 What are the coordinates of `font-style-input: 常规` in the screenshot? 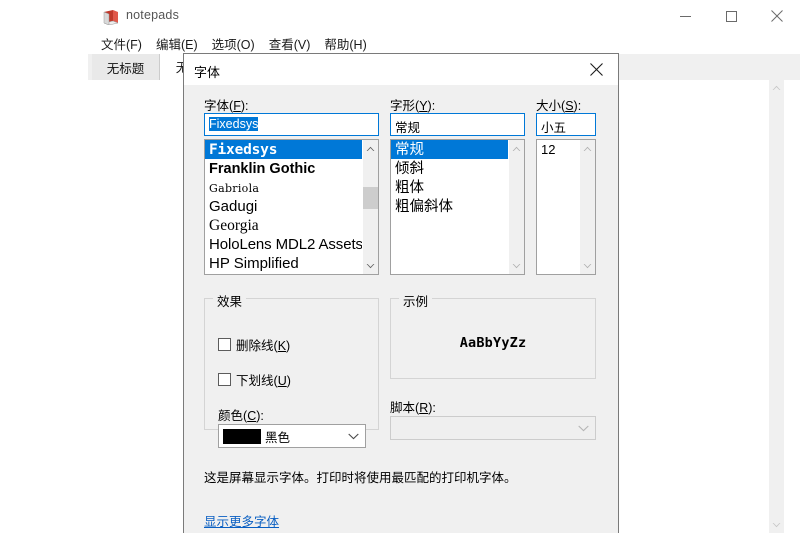 It's located at (457, 124).